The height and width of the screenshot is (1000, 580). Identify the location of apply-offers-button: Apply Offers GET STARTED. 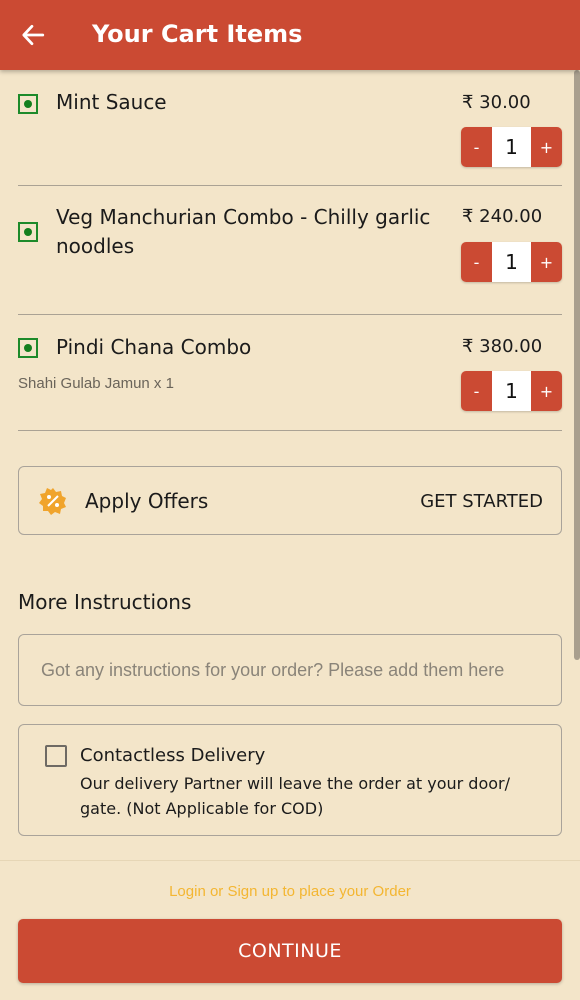
(290, 500).